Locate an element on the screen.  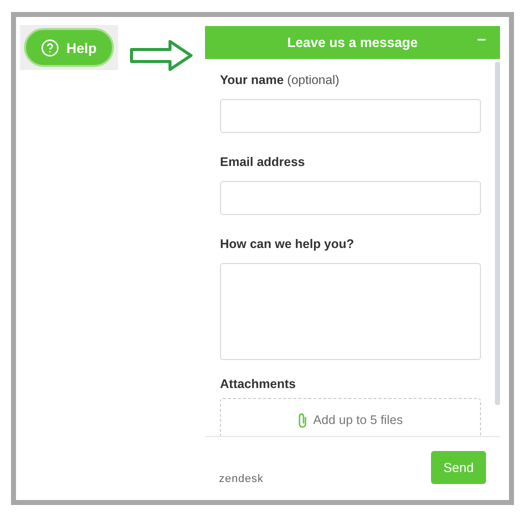
message-field is located at coordinates (350, 311).